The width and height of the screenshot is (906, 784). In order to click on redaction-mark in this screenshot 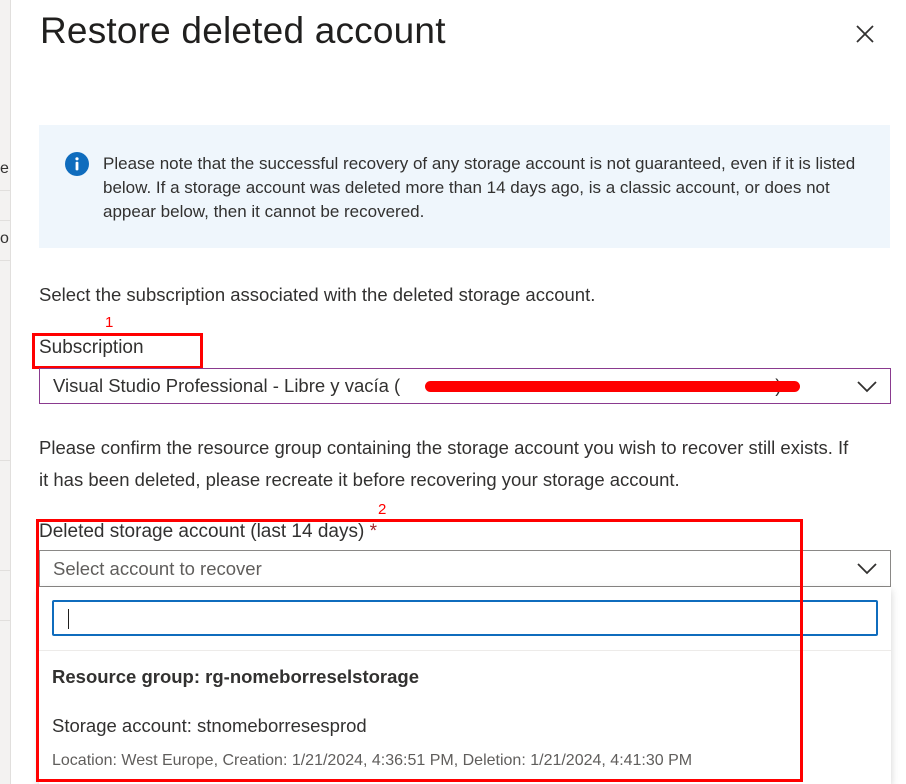, I will do `click(612, 386)`.